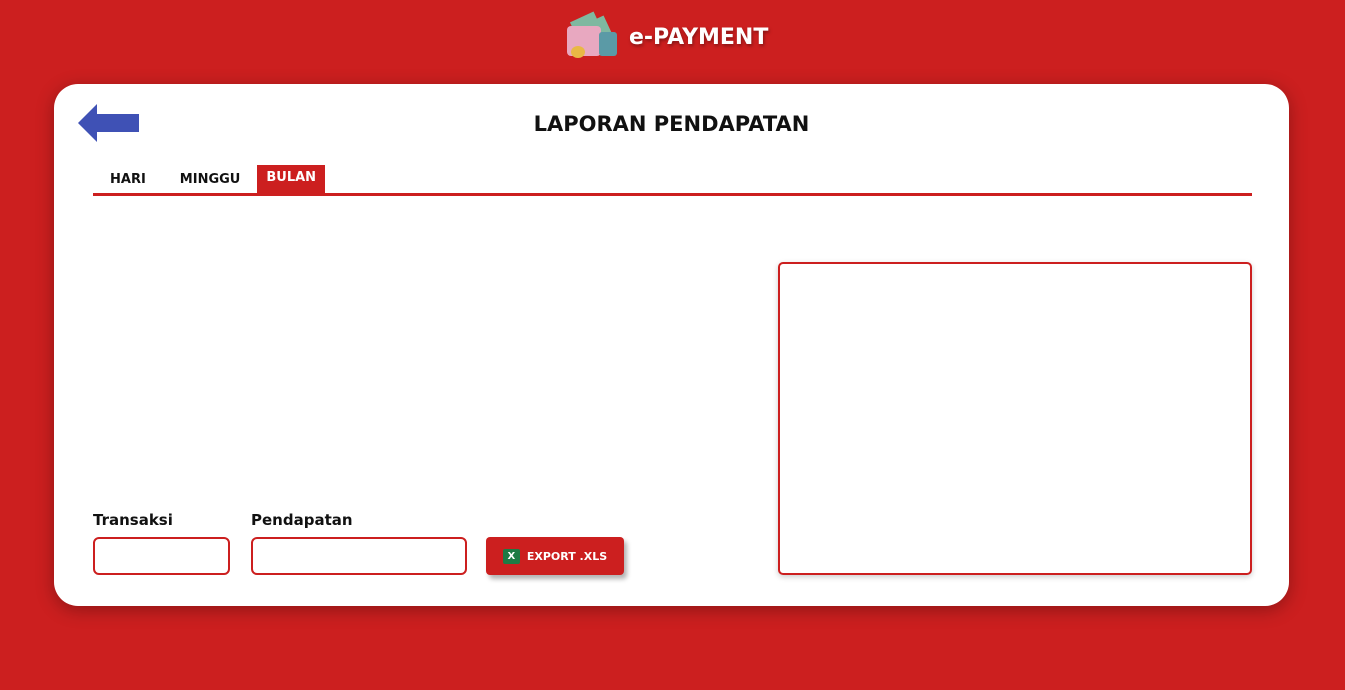  I want to click on wallet-icon, so click(593, 35).